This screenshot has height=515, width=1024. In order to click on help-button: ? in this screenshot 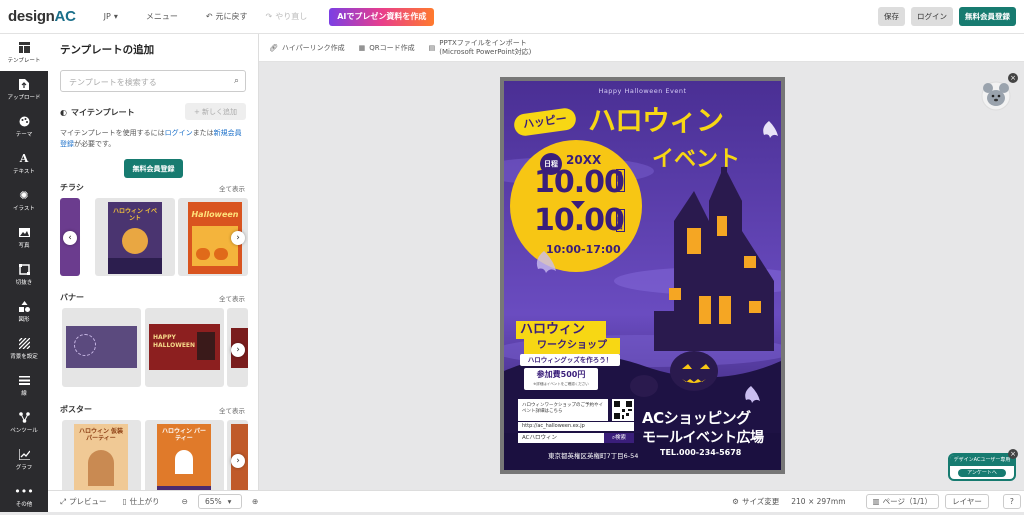, I will do `click(1011, 501)`.